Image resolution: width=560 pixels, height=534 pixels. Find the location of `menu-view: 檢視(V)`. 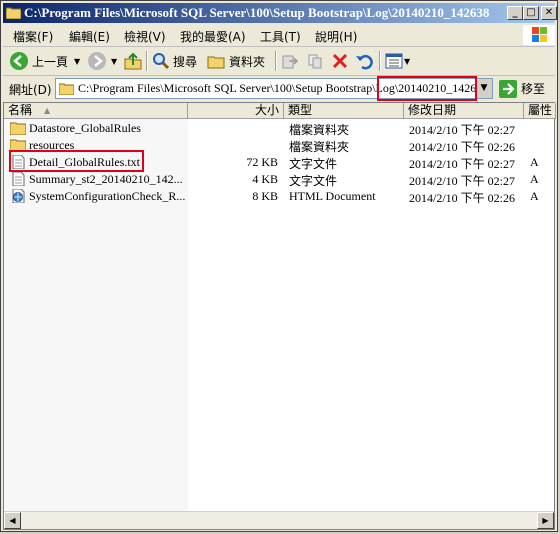

menu-view: 檢視(V) is located at coordinates (145, 36).